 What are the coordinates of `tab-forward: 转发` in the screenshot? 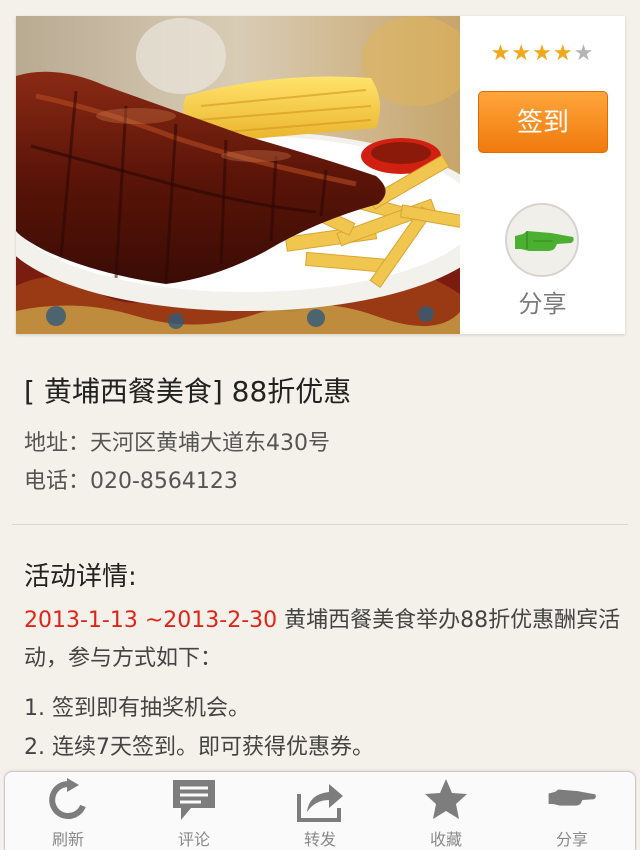 It's located at (320, 811).